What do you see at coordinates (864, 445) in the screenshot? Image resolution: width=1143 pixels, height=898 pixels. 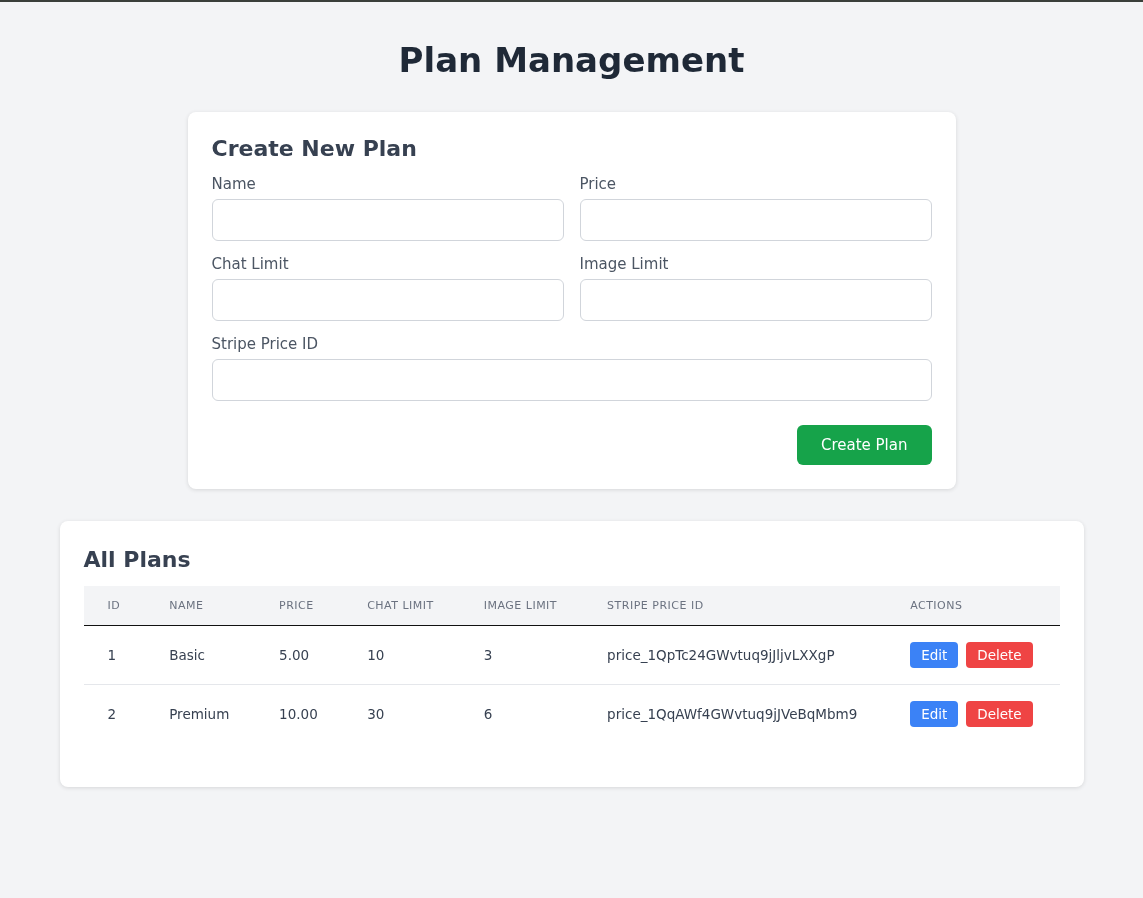 I see `create-plan-button: Create Plan` at bounding box center [864, 445].